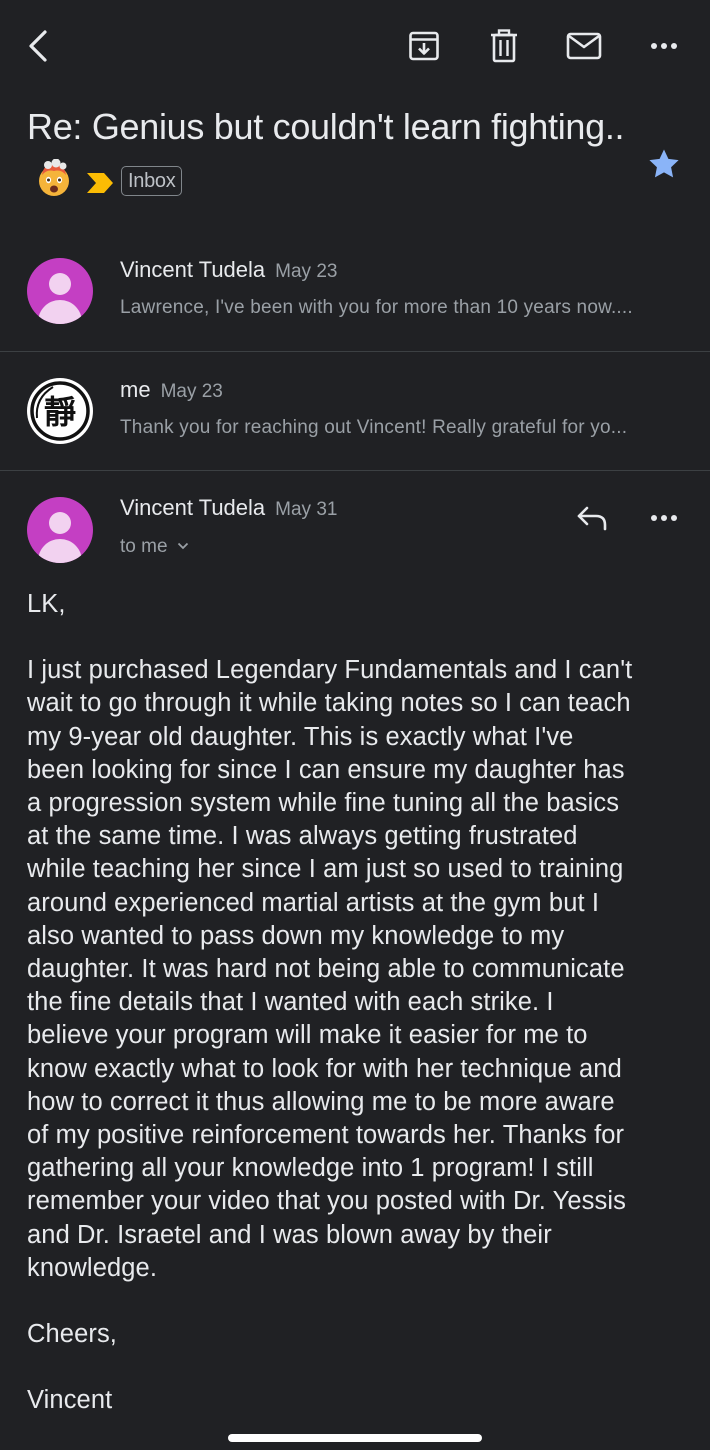  I want to click on chevron-down-icon, so click(182, 546).